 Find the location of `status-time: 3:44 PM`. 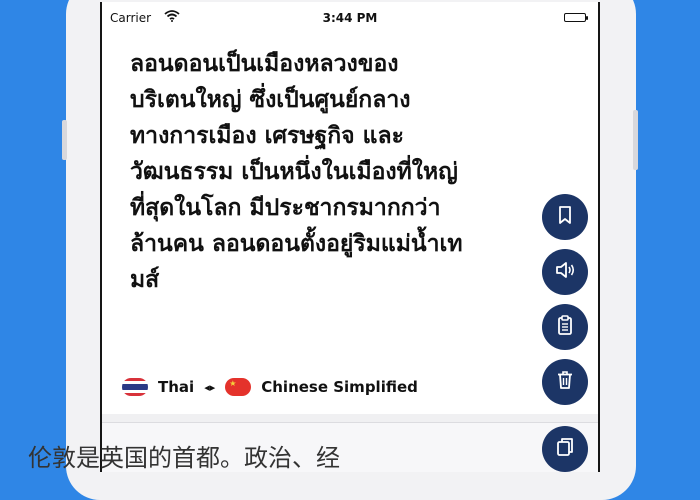

status-time: 3:44 PM is located at coordinates (350, 18).